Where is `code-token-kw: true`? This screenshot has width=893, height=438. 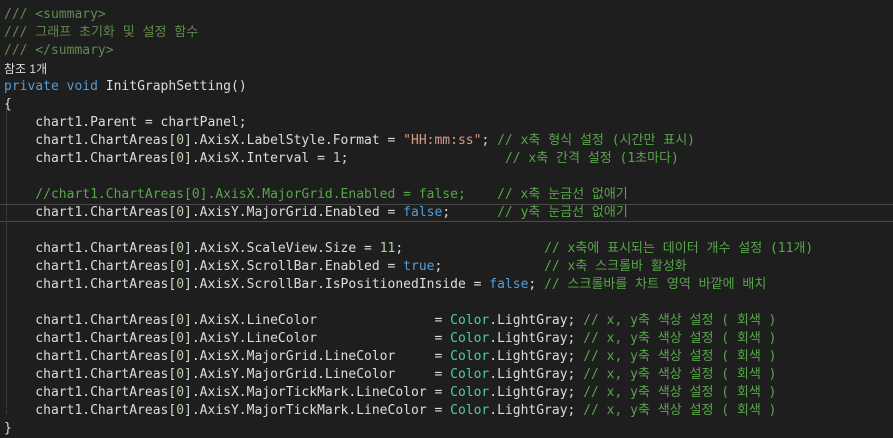
code-token-kw: true is located at coordinates (419, 266).